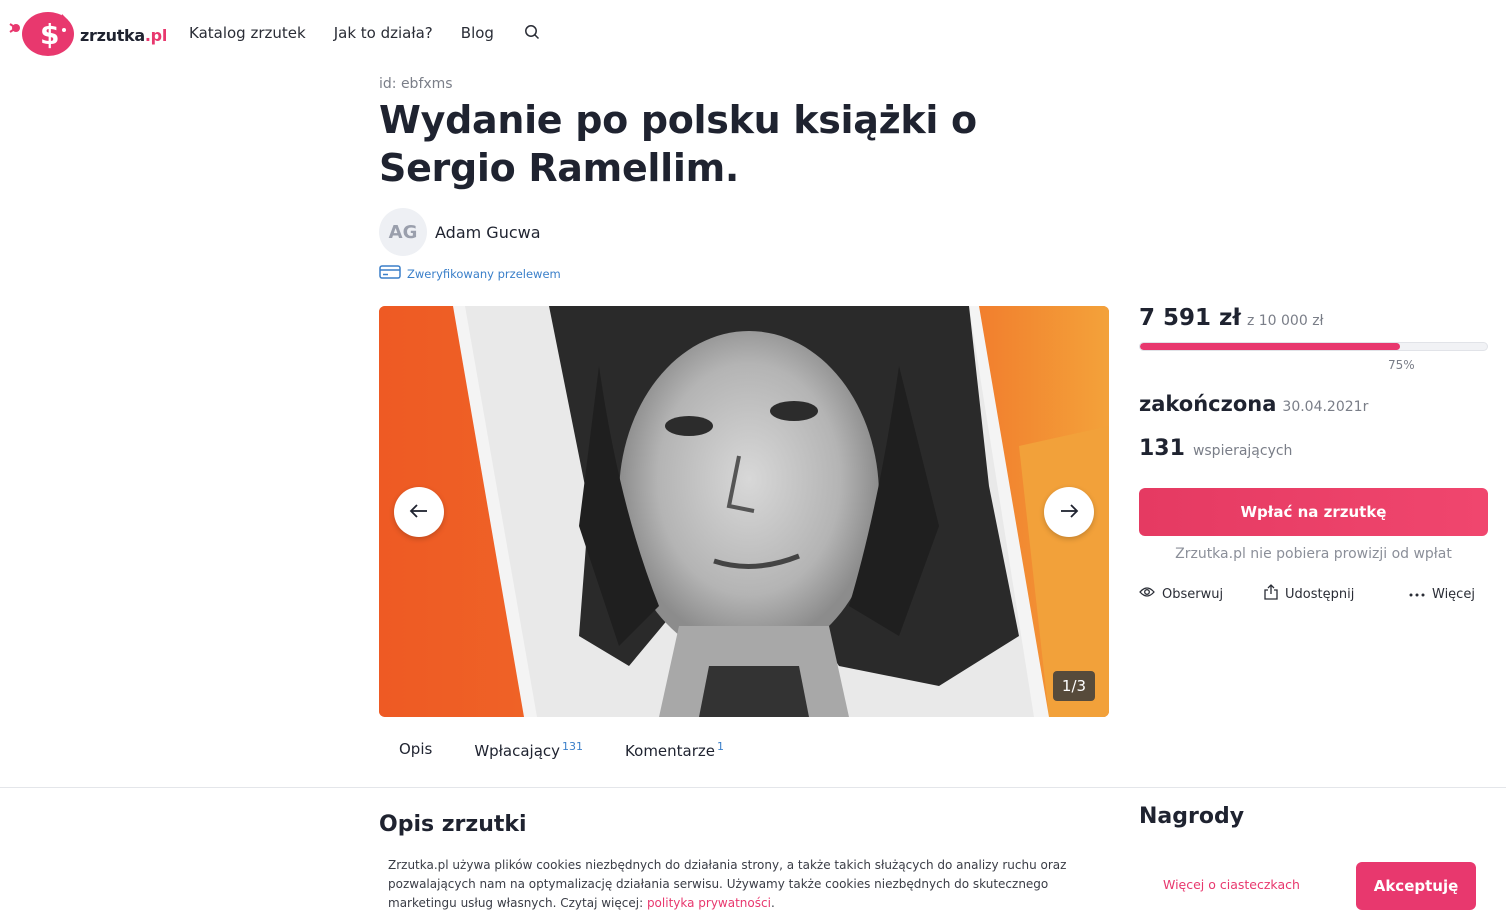 Image resolution: width=1506 pixels, height=921 pixels. What do you see at coordinates (390, 274) in the screenshot?
I see `card-icon` at bounding box center [390, 274].